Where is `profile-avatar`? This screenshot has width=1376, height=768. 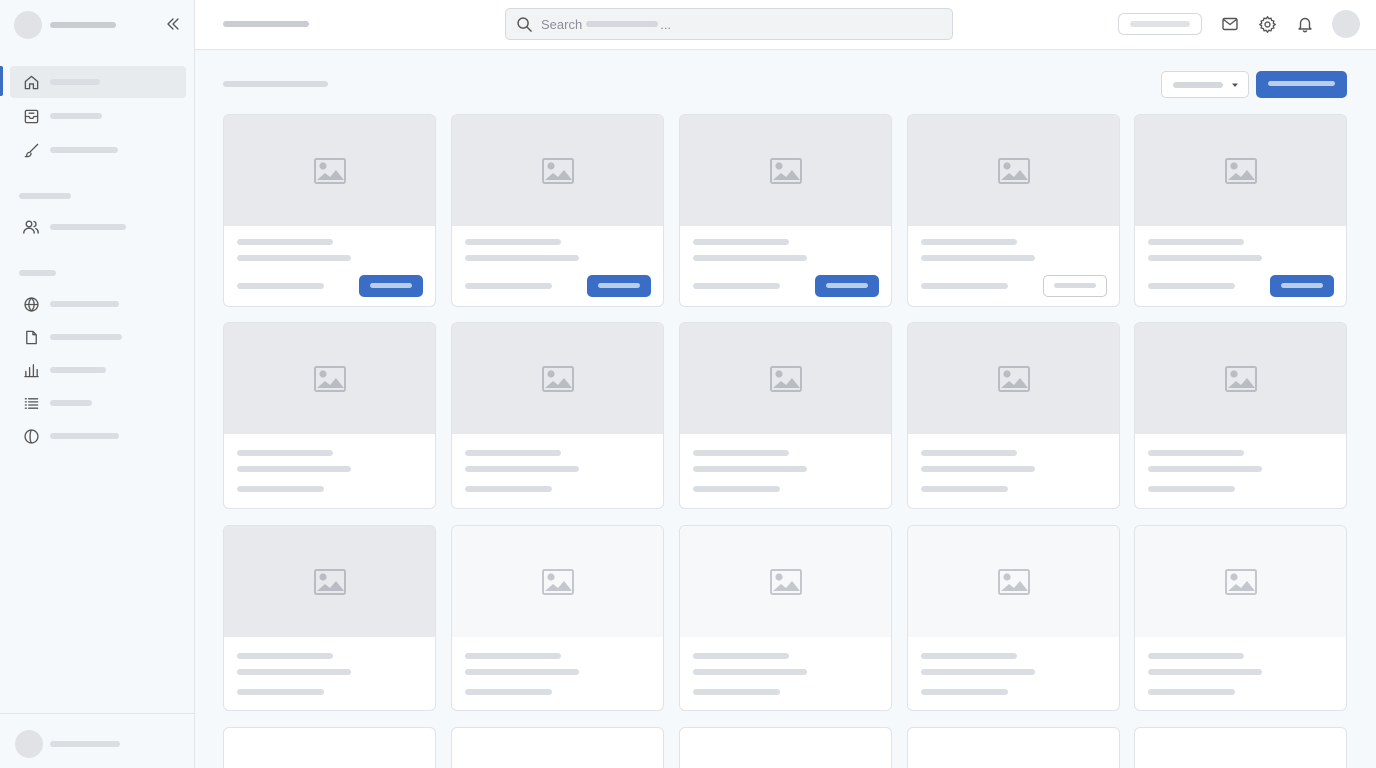 profile-avatar is located at coordinates (1346, 24).